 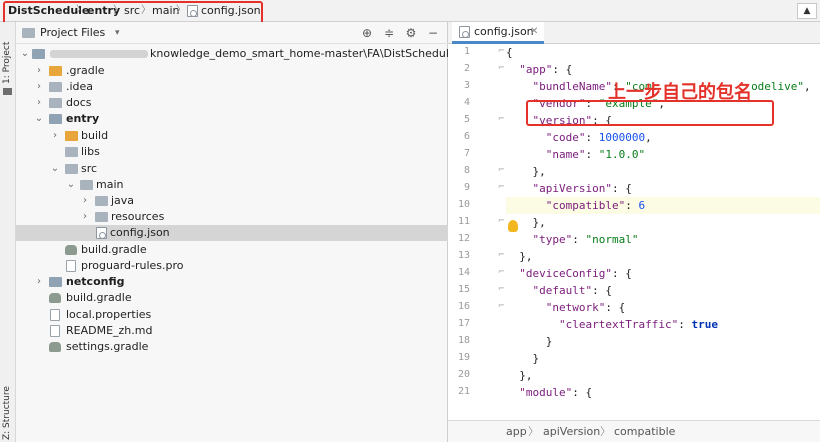 I want to click on code-line: },, so click(x=519, y=256).